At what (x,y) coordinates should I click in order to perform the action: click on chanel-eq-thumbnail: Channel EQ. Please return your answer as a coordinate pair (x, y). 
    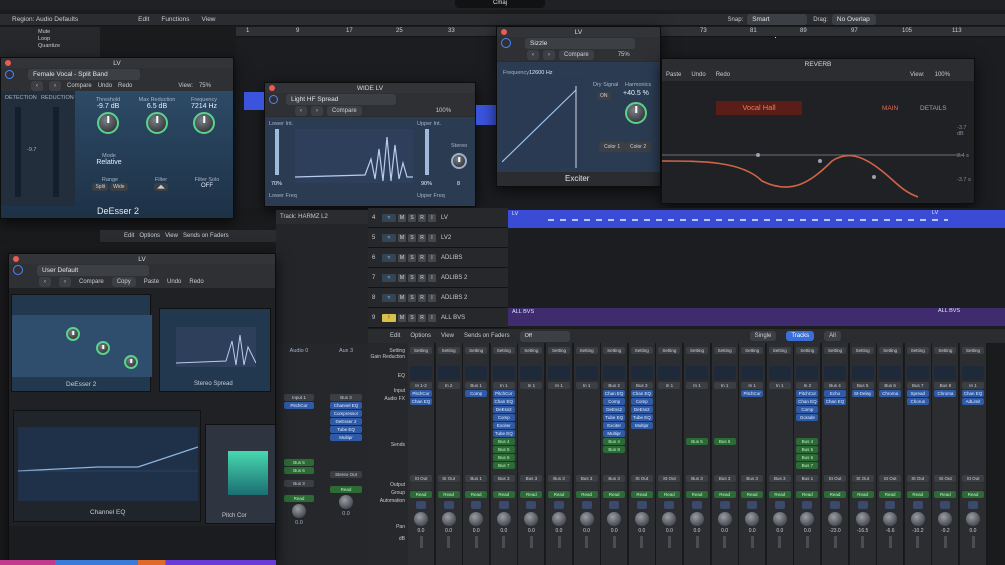
    Looking at the image, I should click on (107, 466).